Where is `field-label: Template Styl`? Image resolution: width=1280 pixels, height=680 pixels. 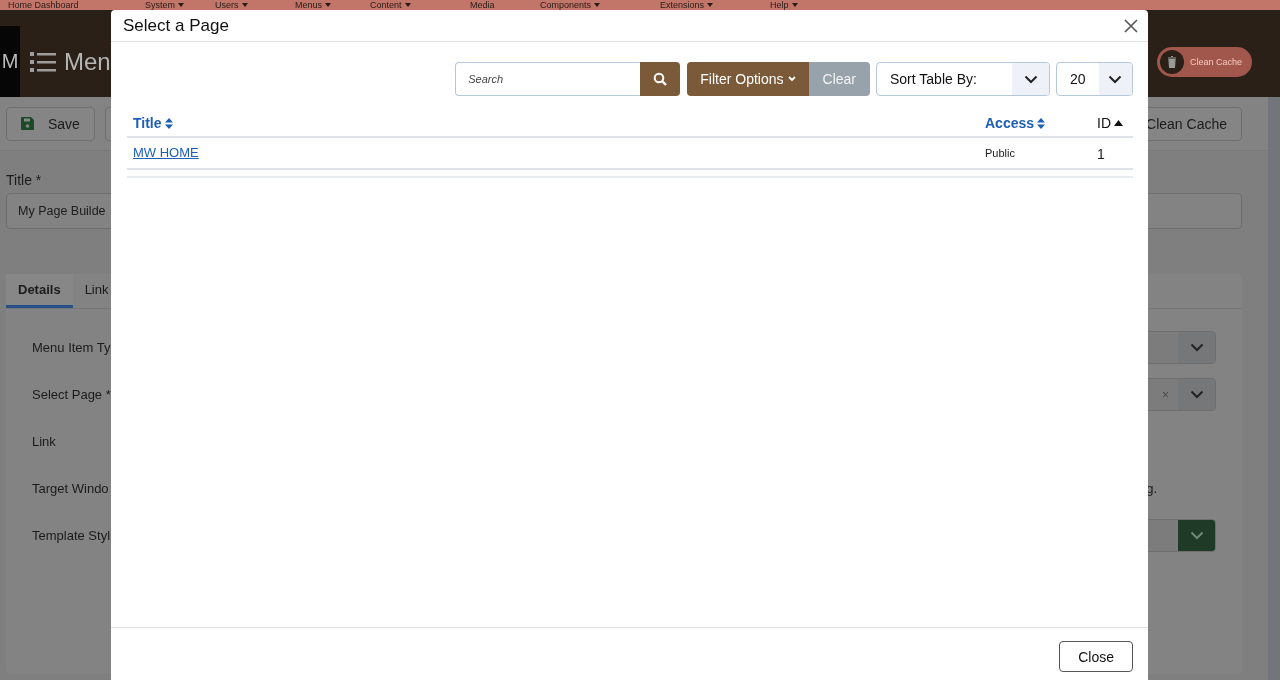
field-label: Template Styl is located at coordinates (71, 535).